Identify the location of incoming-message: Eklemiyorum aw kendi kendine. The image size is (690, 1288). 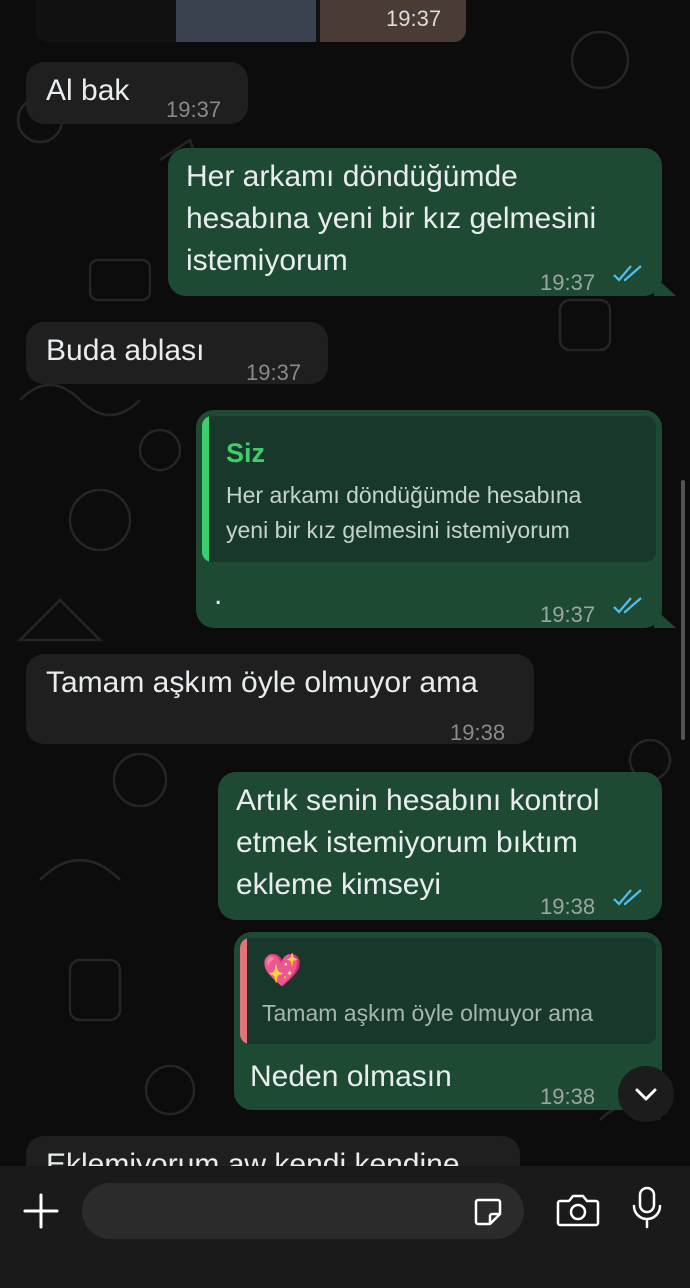
(273, 1151).